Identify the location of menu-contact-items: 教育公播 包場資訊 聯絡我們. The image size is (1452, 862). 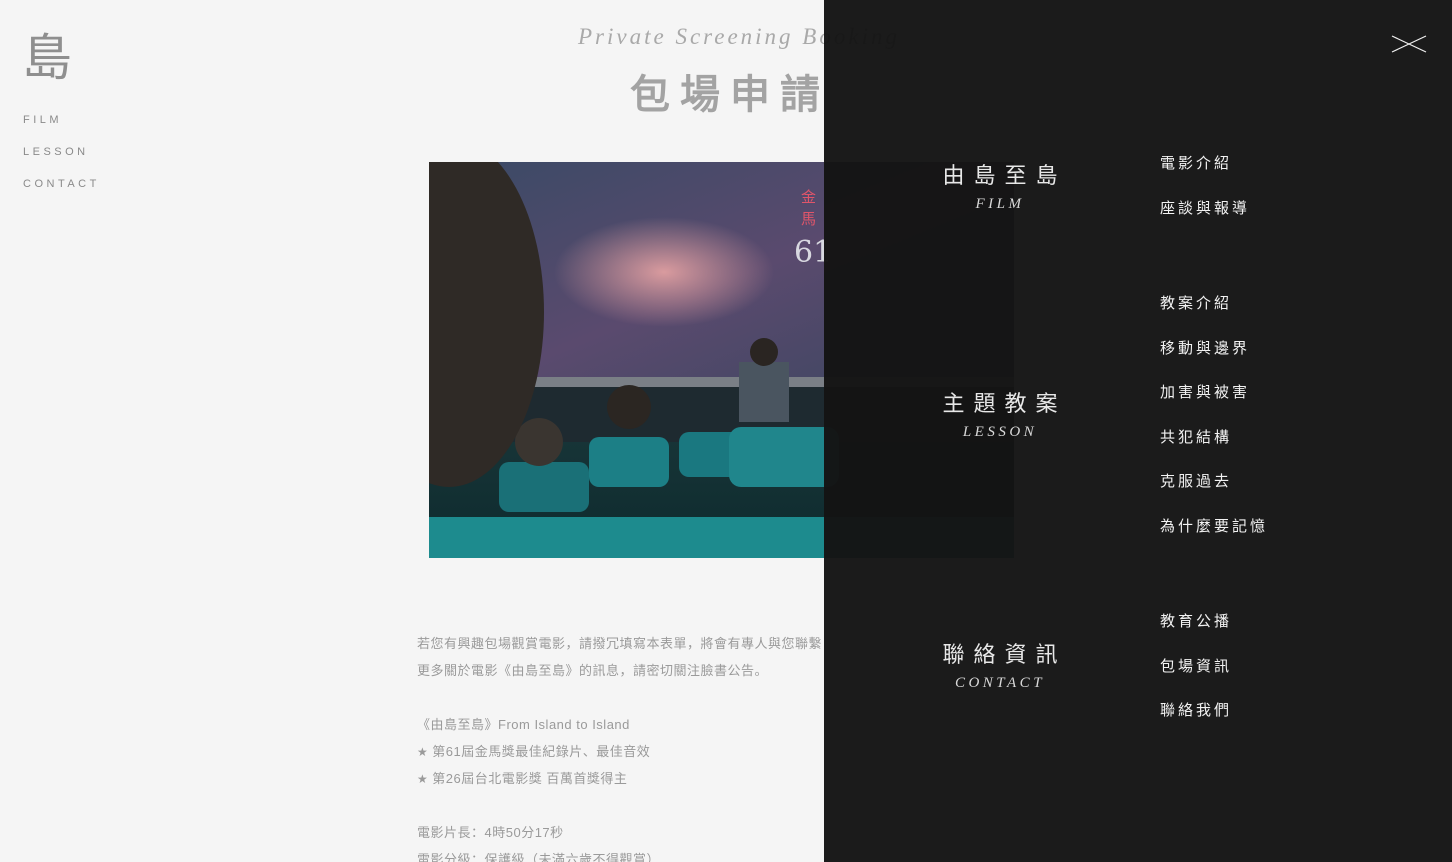
(1196, 677).